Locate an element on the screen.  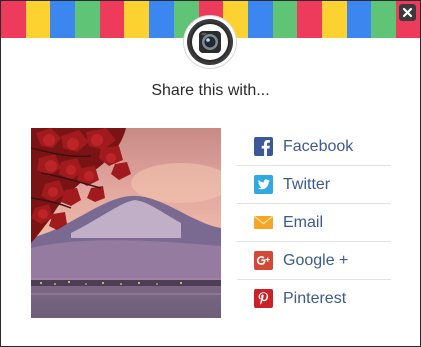
pinterest-icon is located at coordinates (263, 298).